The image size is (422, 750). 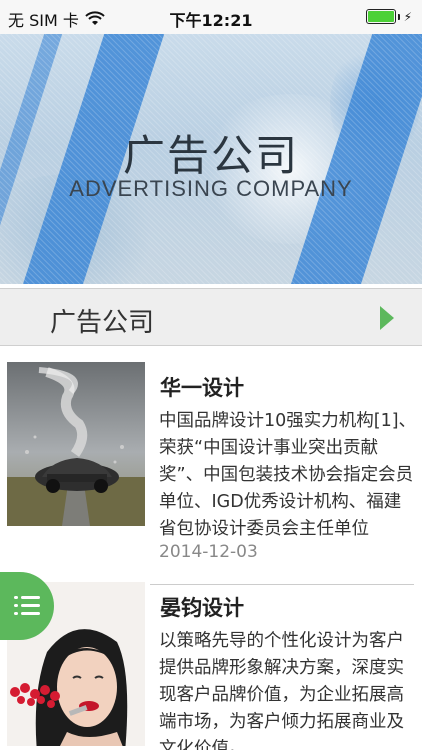 What do you see at coordinates (387, 318) in the screenshot?
I see `chevron-right-icon` at bounding box center [387, 318].